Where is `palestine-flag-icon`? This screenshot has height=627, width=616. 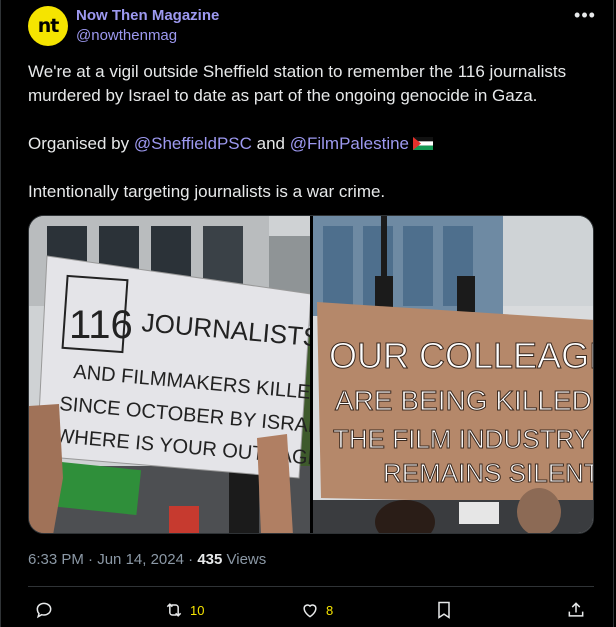 palestine-flag-icon is located at coordinates (423, 143).